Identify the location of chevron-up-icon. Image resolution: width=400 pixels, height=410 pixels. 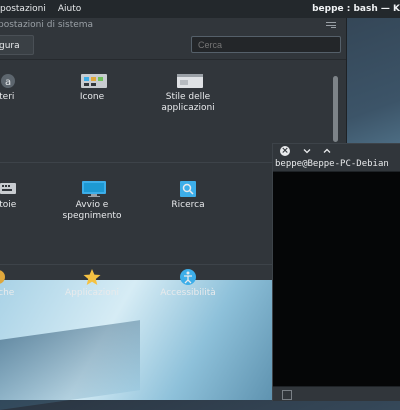
(327, 151).